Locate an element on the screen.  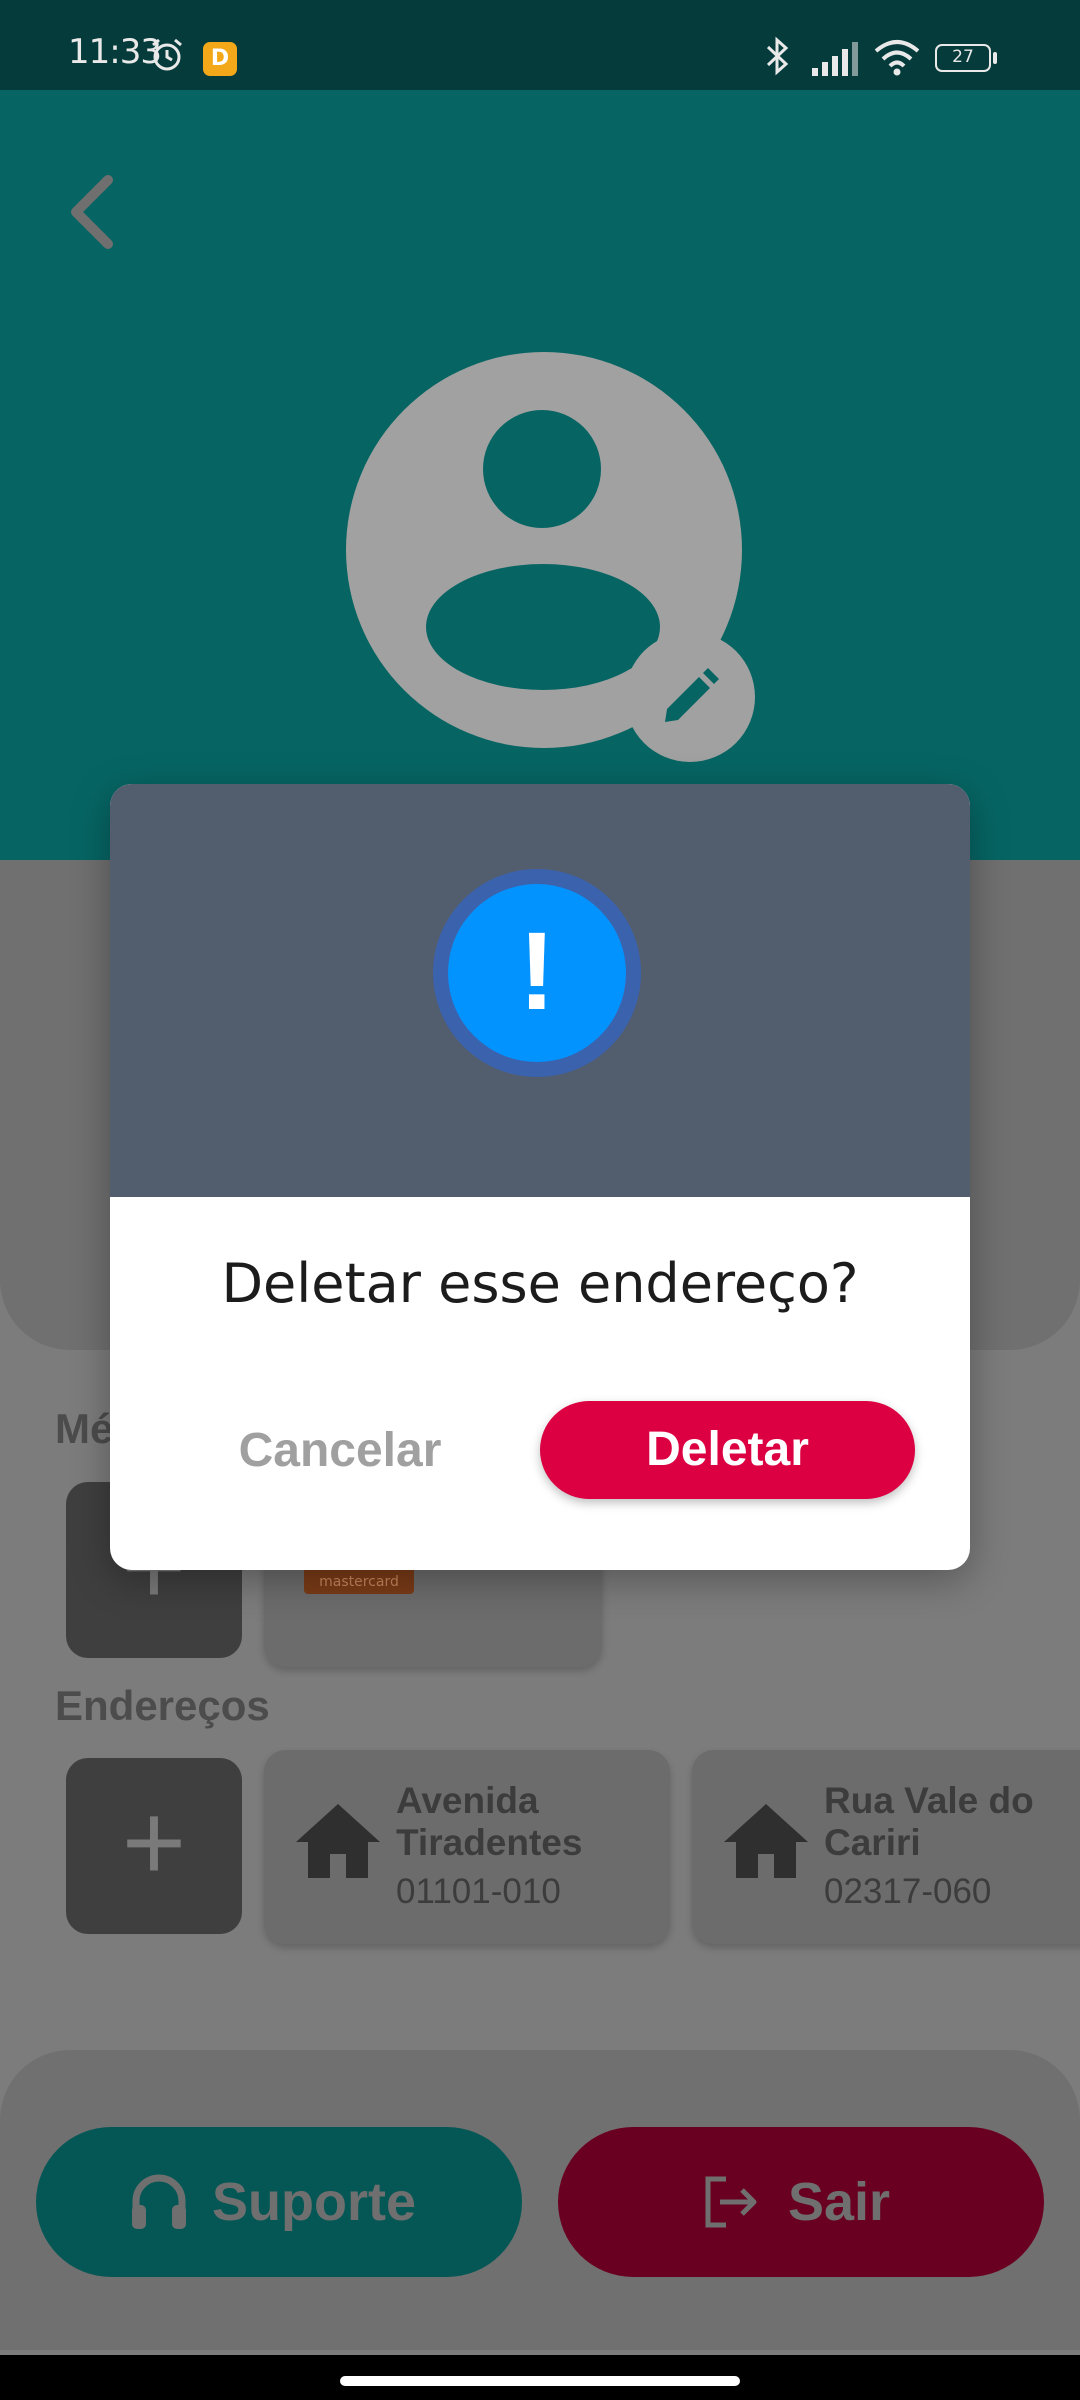
alert-icon: ! is located at coordinates (537, 973).